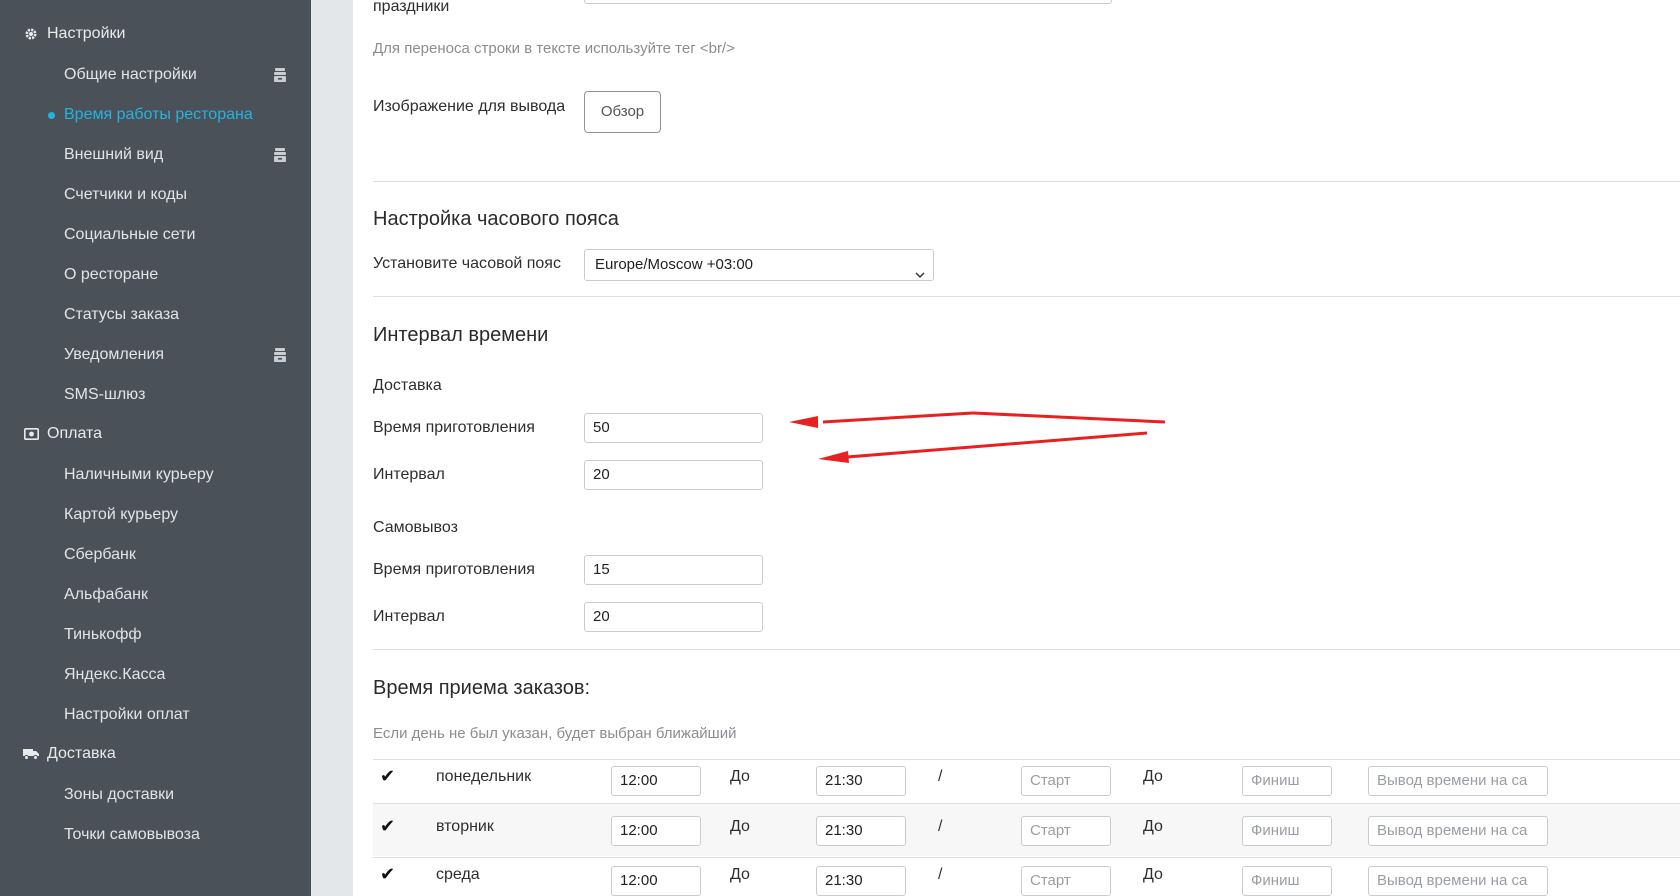 The image size is (1680, 896). I want to click on sidebar-section-label: Настройки, so click(86, 33).